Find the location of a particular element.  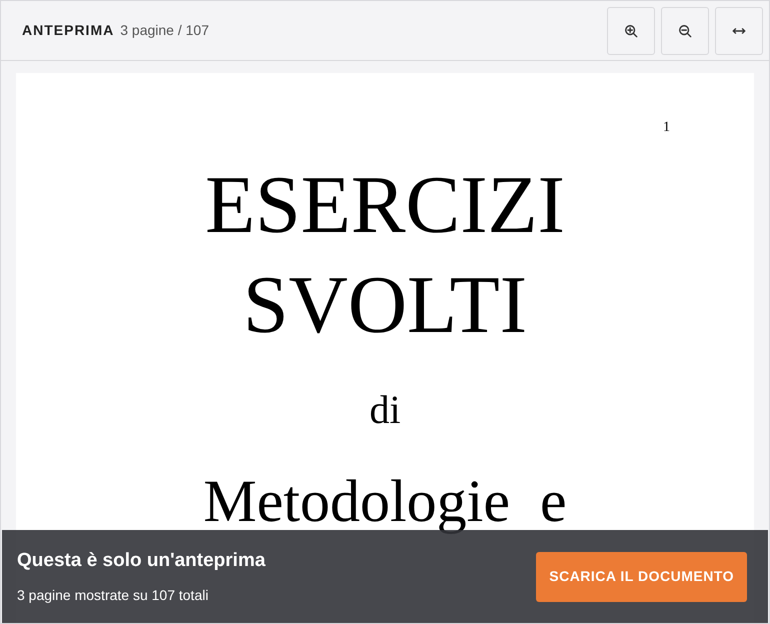

banner-subtitle: 3 pagine mostrate su 107 totali is located at coordinates (113, 596).